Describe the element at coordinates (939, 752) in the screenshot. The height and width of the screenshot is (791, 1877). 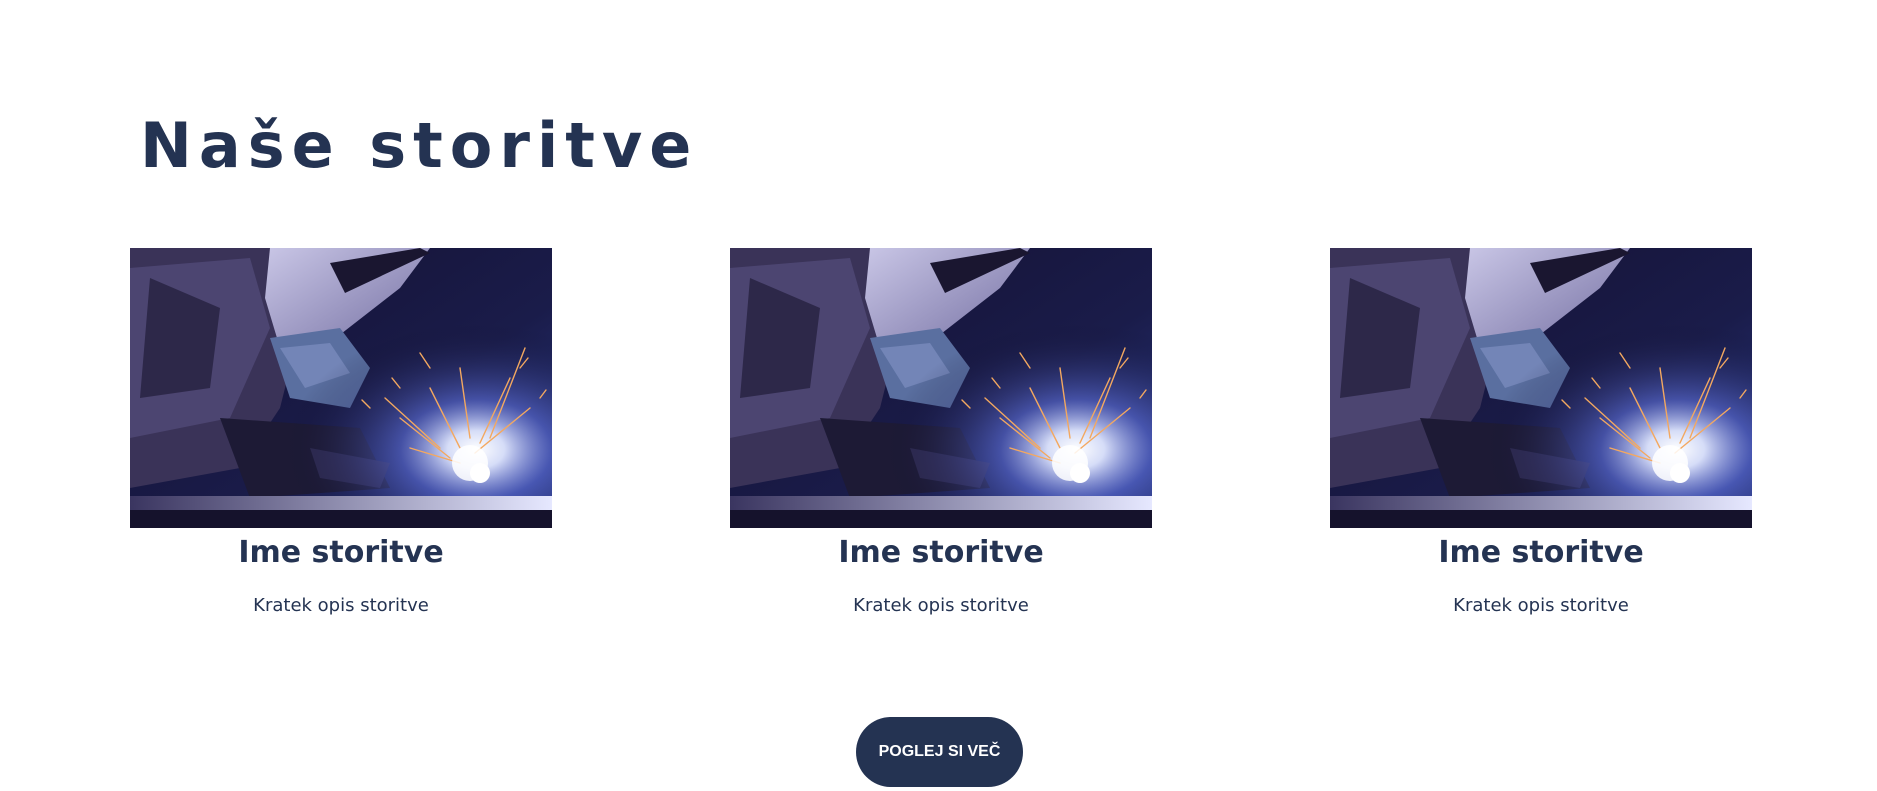
I see `view-more-button: POGLEJ SI VEČ` at that location.